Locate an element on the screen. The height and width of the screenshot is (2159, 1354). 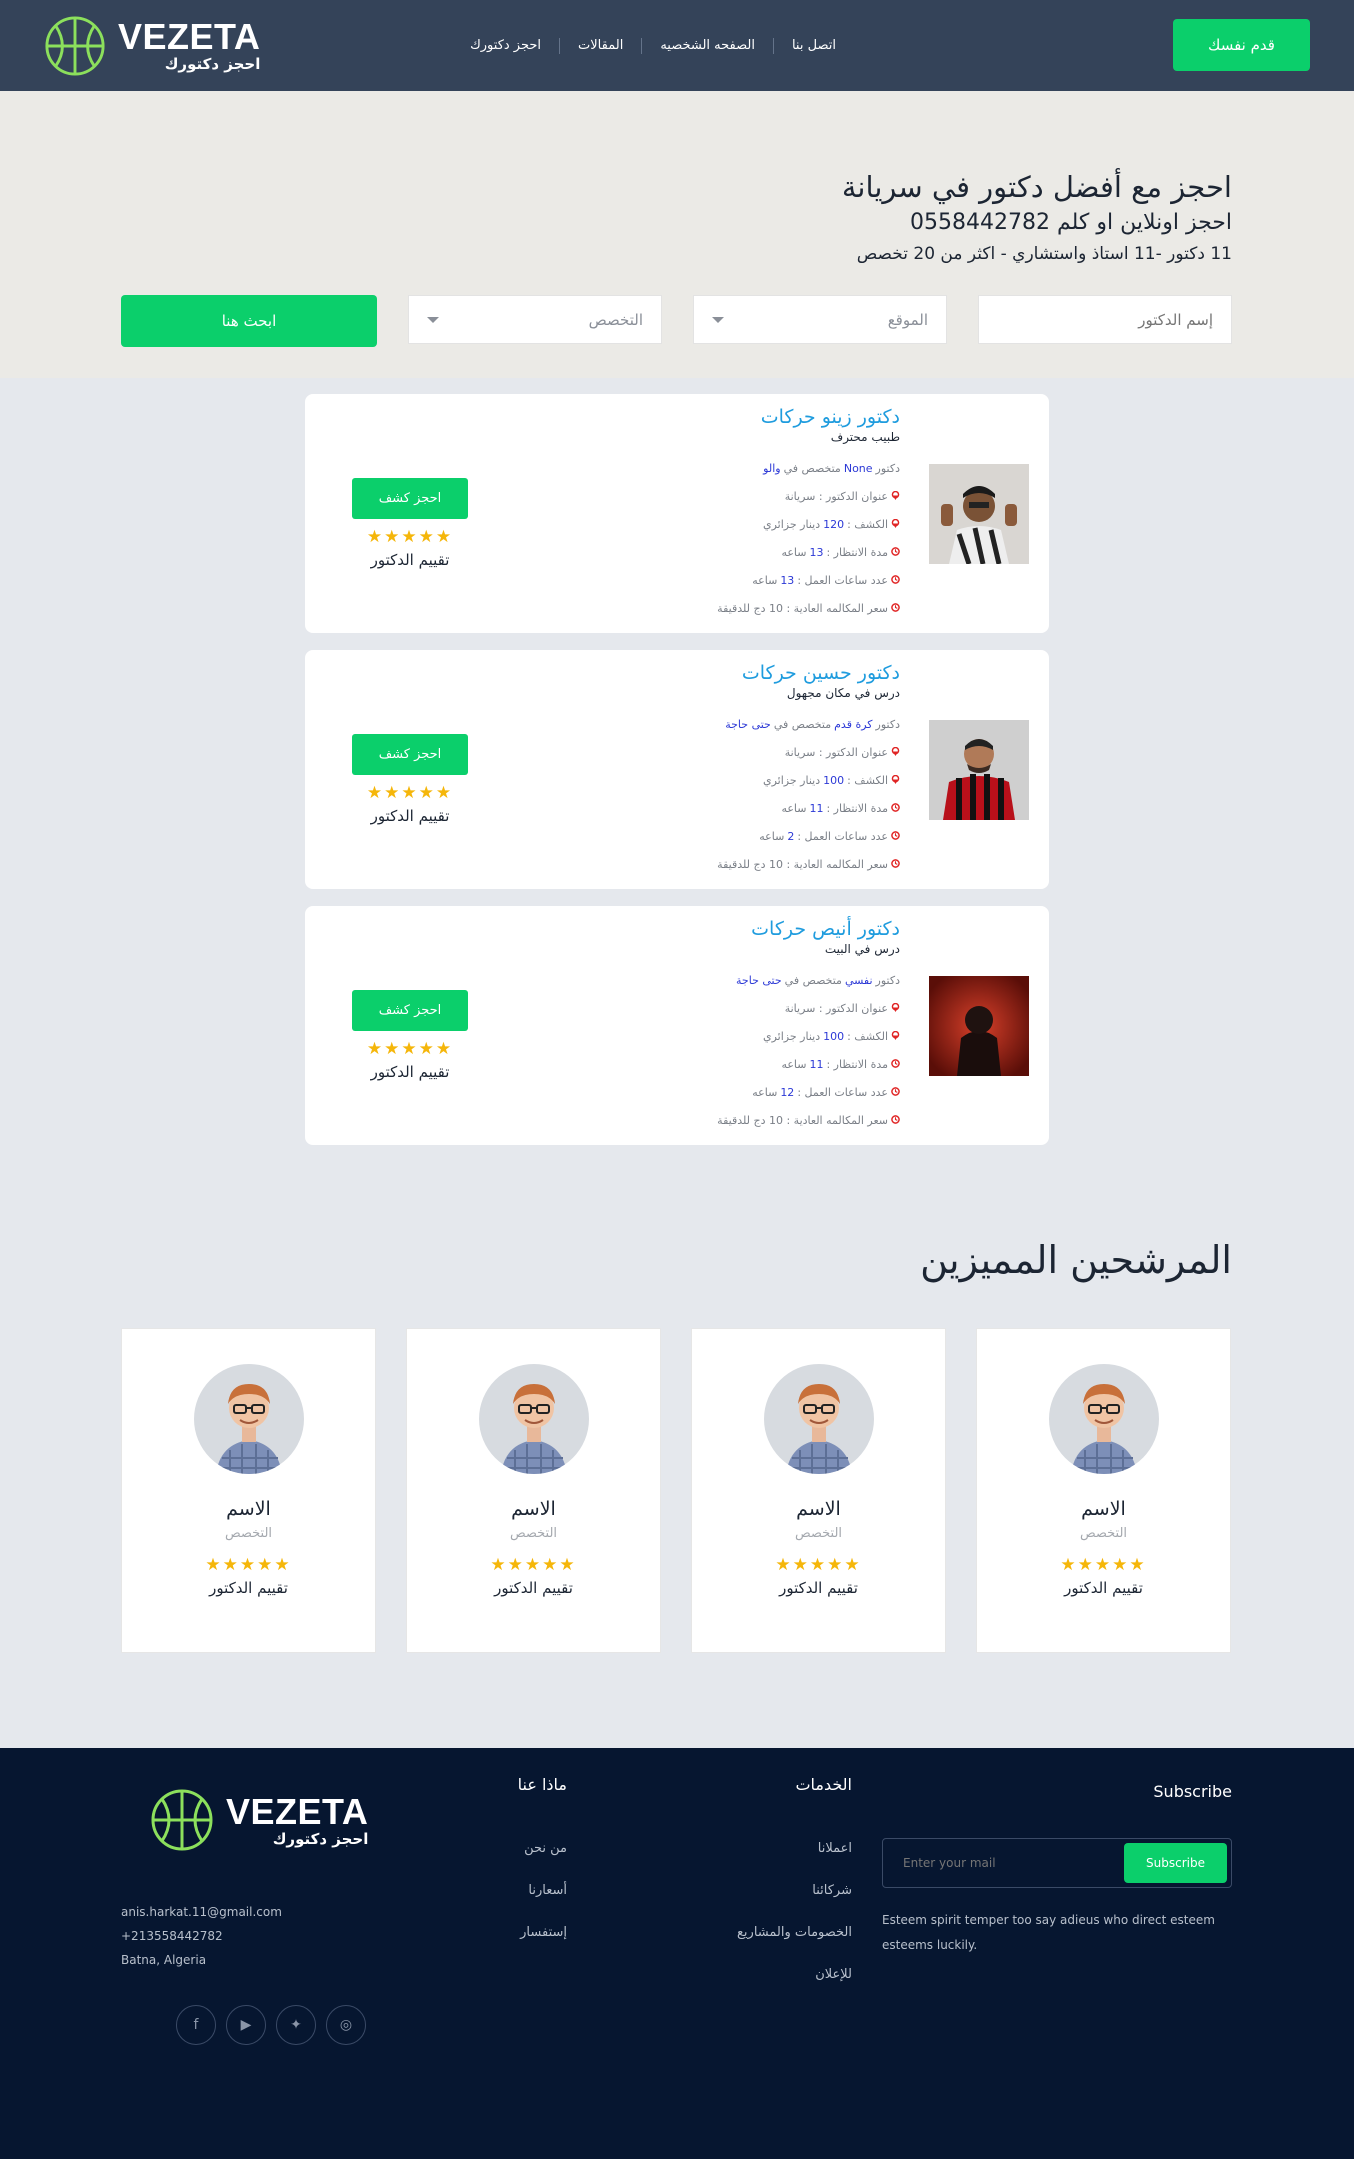
doctor-field: None is located at coordinates (858, 468).